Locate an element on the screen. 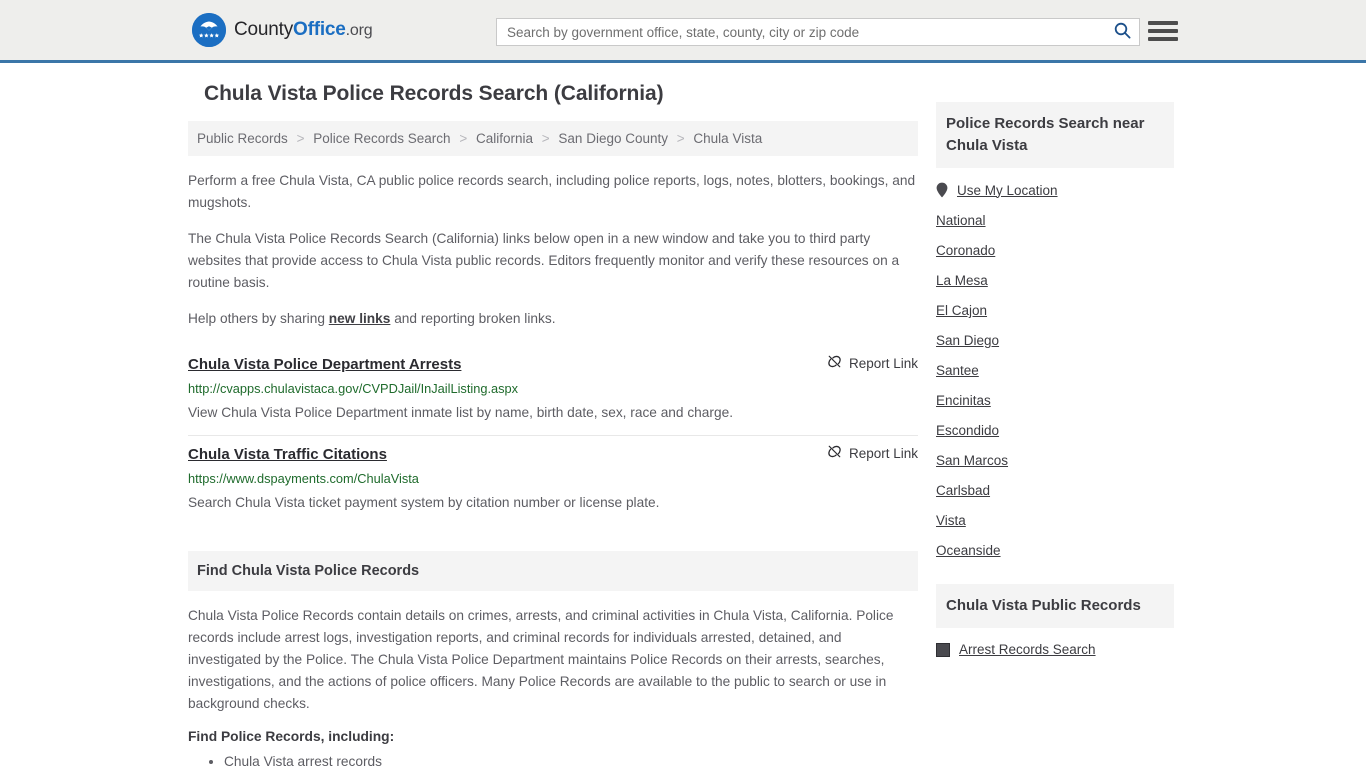  new-links-link: new links is located at coordinates (360, 318).